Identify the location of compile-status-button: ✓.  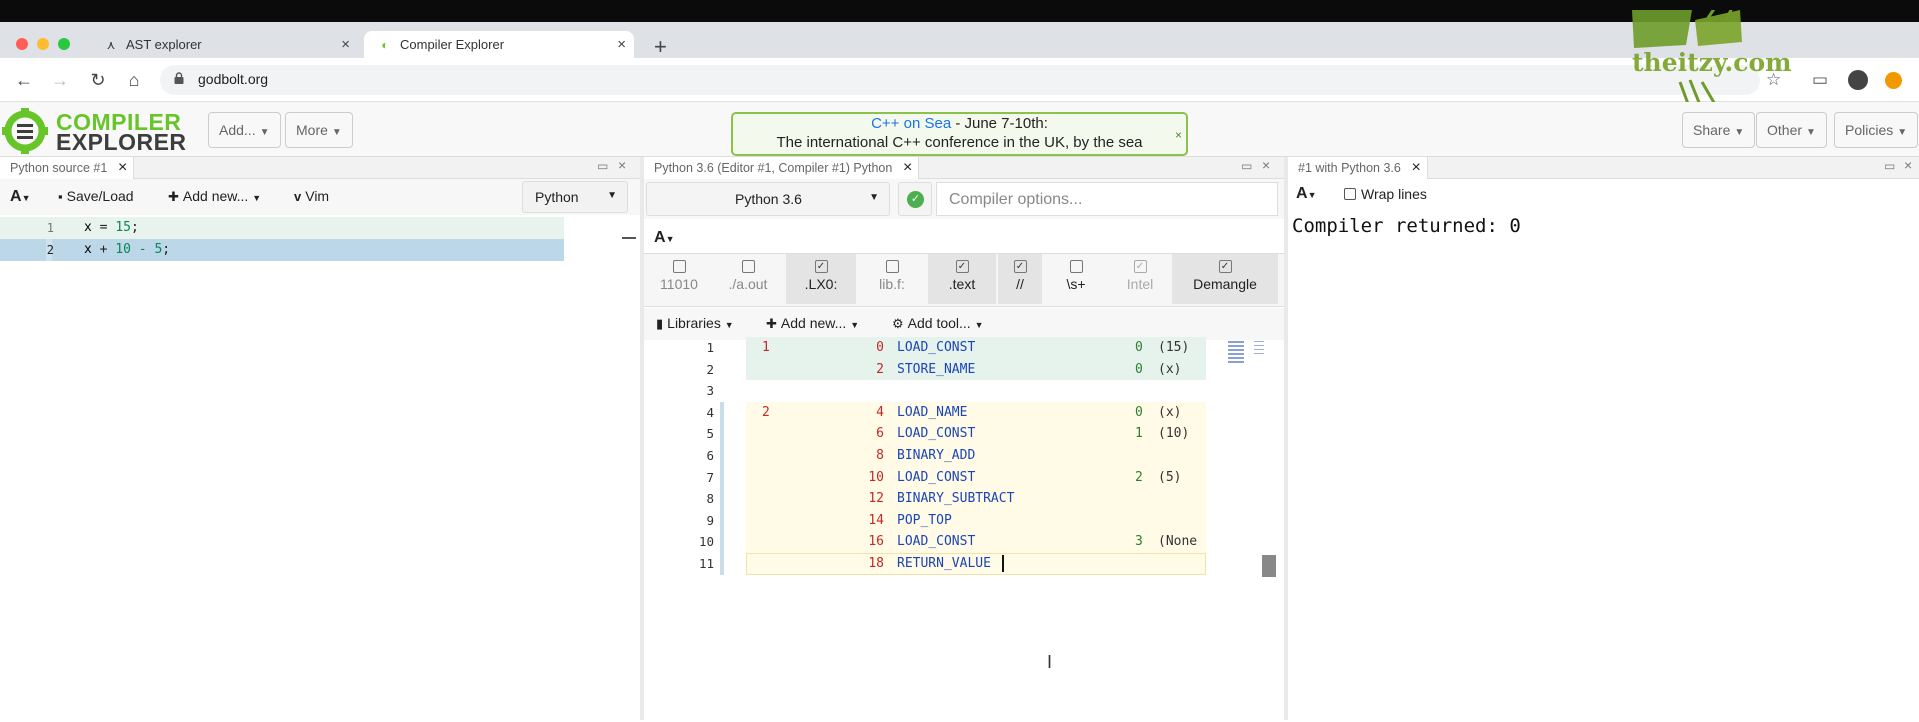
(915, 199).